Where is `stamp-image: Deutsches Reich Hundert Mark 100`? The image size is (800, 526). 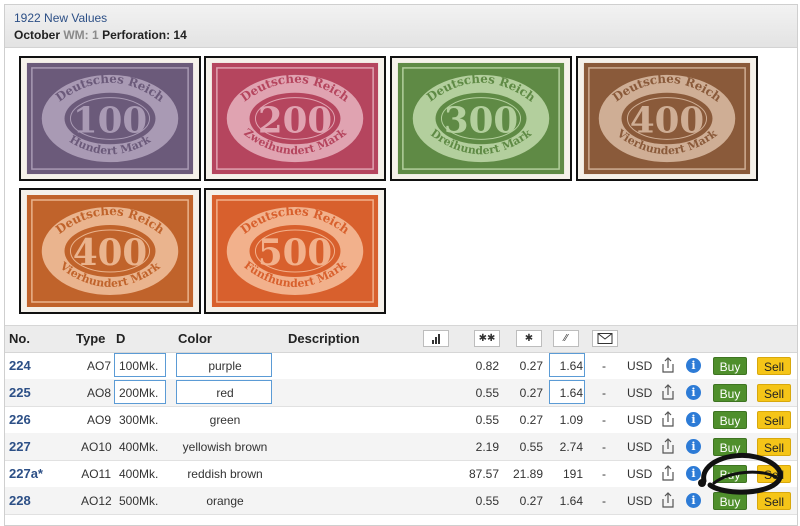
stamp-image: Deutsches Reich Hundert Mark 100 is located at coordinates (110, 118).